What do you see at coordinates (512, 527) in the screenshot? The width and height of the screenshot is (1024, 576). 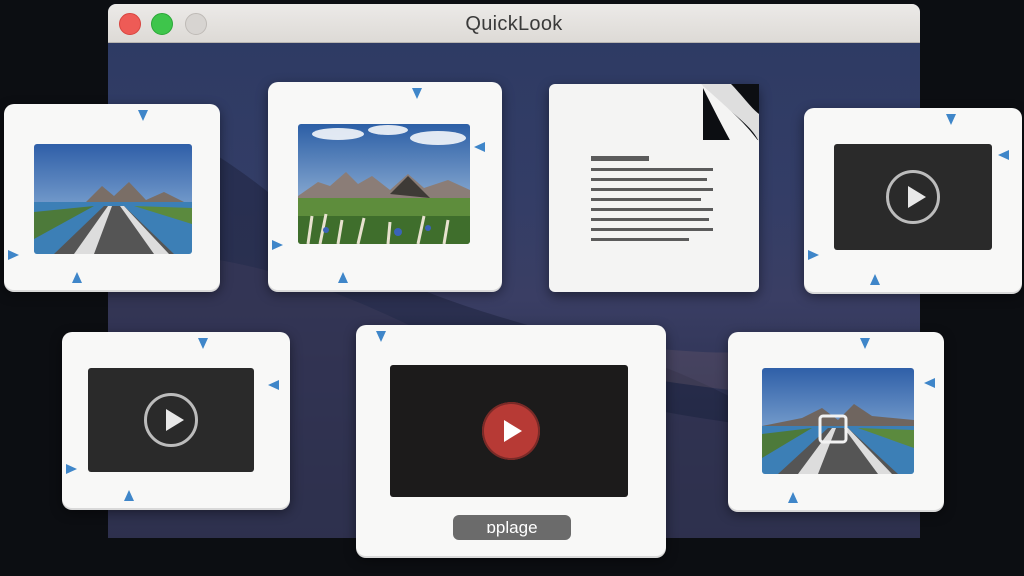 I see `selected-item-label: ɒplage` at bounding box center [512, 527].